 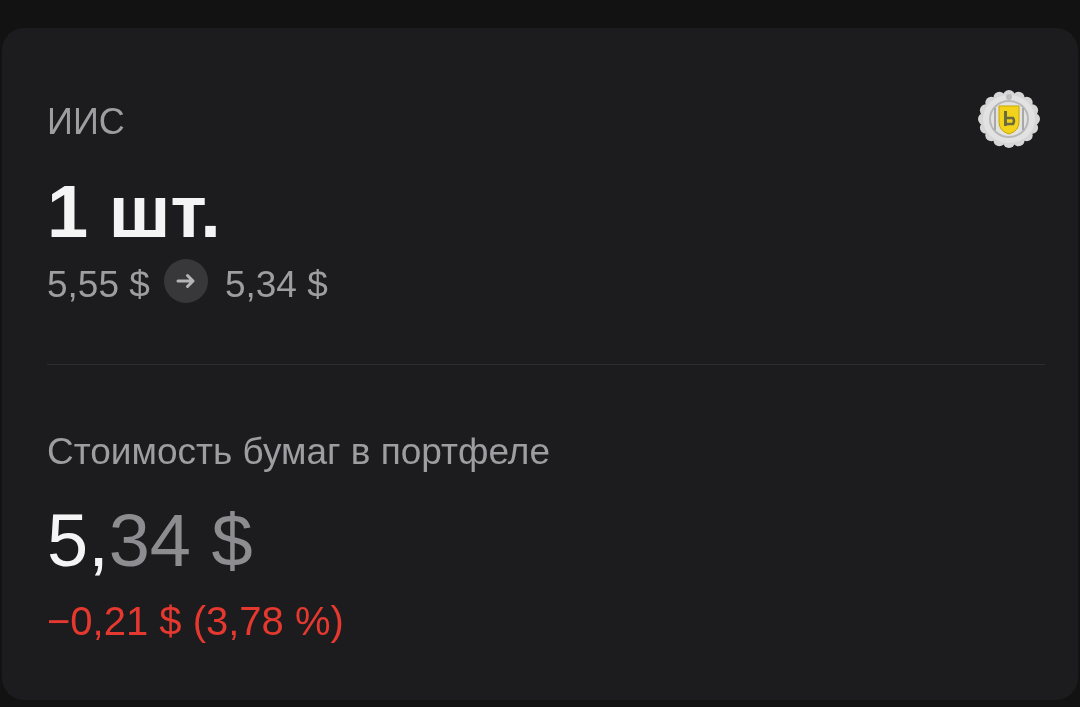 What do you see at coordinates (1009, 119) in the screenshot?
I see `crest-icon` at bounding box center [1009, 119].